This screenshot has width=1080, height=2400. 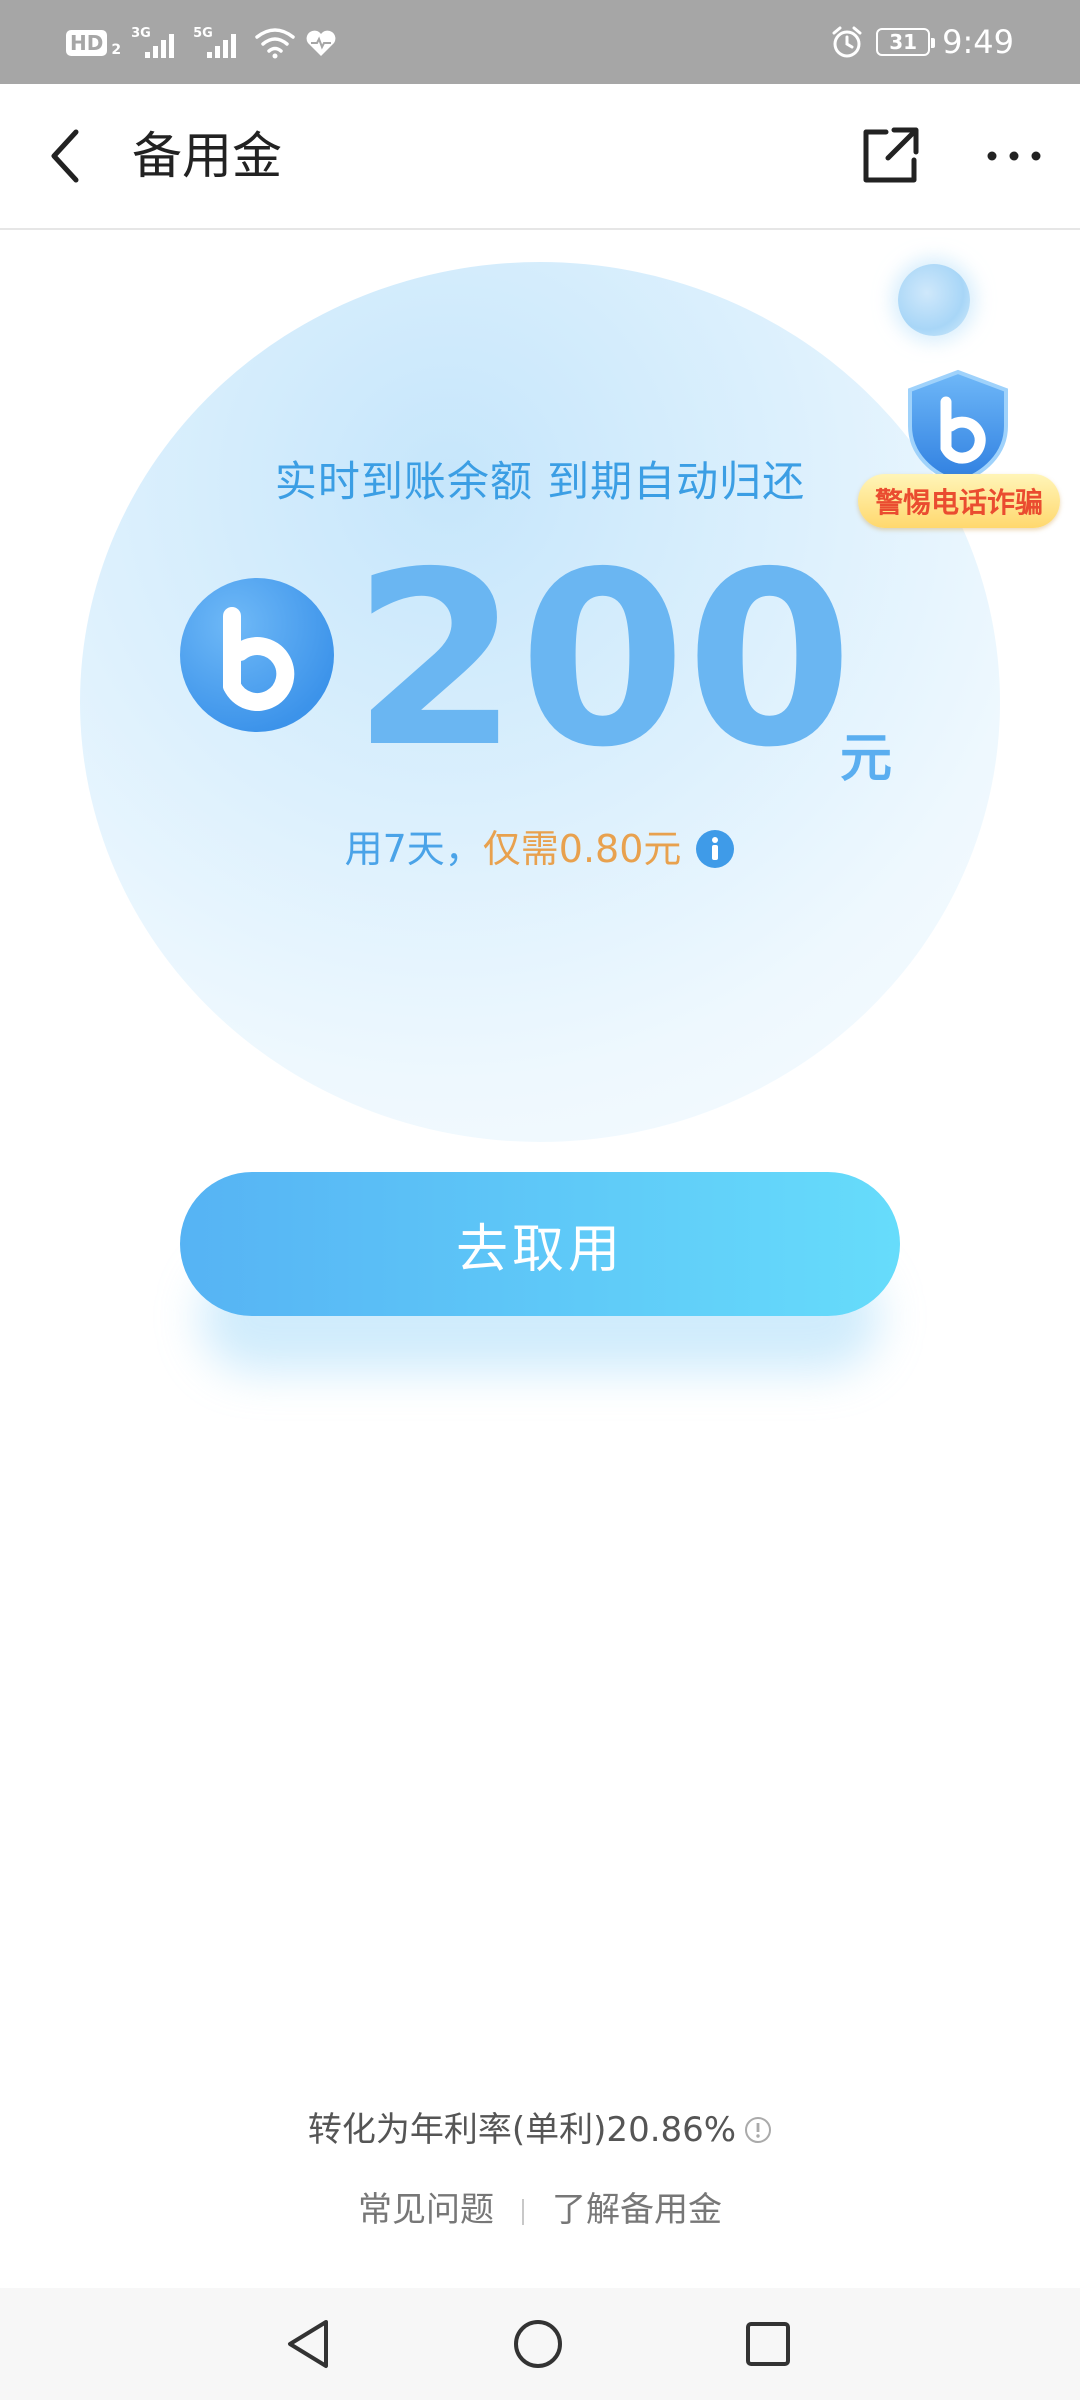 What do you see at coordinates (959, 501) in the screenshot?
I see `fraud-warning-badge: 警惕电话诈骗` at bounding box center [959, 501].